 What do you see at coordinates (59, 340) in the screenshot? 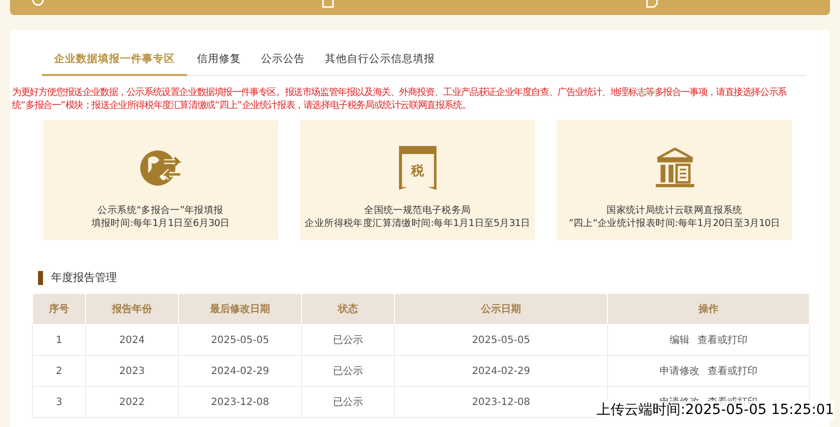
I see `table-cell: 1` at bounding box center [59, 340].